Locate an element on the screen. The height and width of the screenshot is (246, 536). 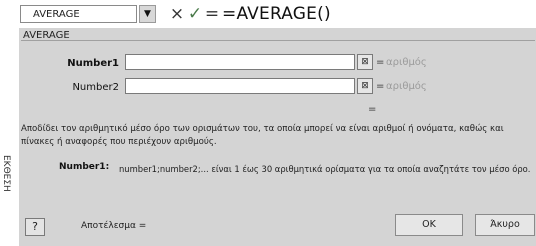
help-button: ? is located at coordinates (35, 227).